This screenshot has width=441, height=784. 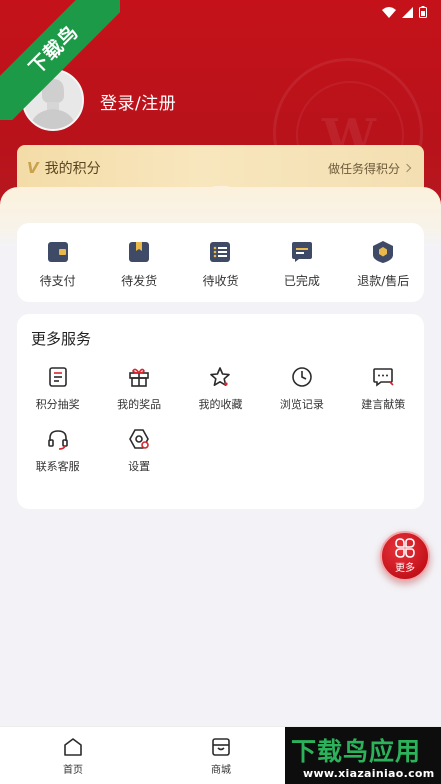 I want to click on order-label: 待支付, so click(x=57, y=281).